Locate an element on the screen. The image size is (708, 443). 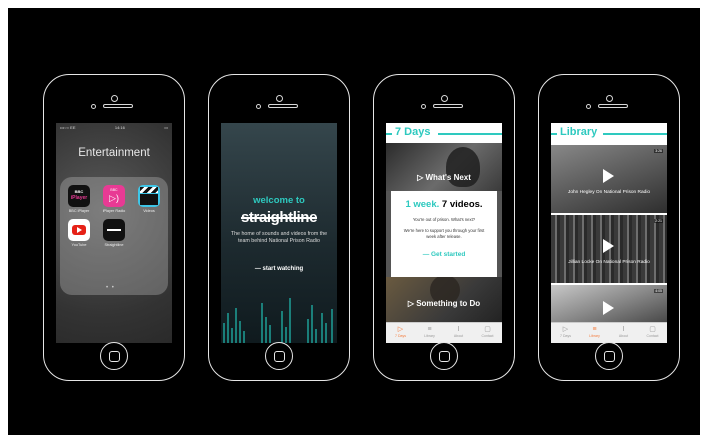
status-bar: •••○○ EE 14:16 ▭ is located at coordinates (114, 129).